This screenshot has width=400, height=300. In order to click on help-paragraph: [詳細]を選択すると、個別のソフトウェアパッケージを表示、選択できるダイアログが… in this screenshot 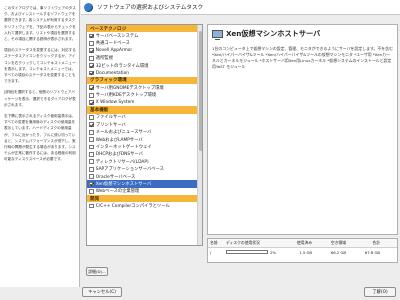, I will do `click(40, 98)`.